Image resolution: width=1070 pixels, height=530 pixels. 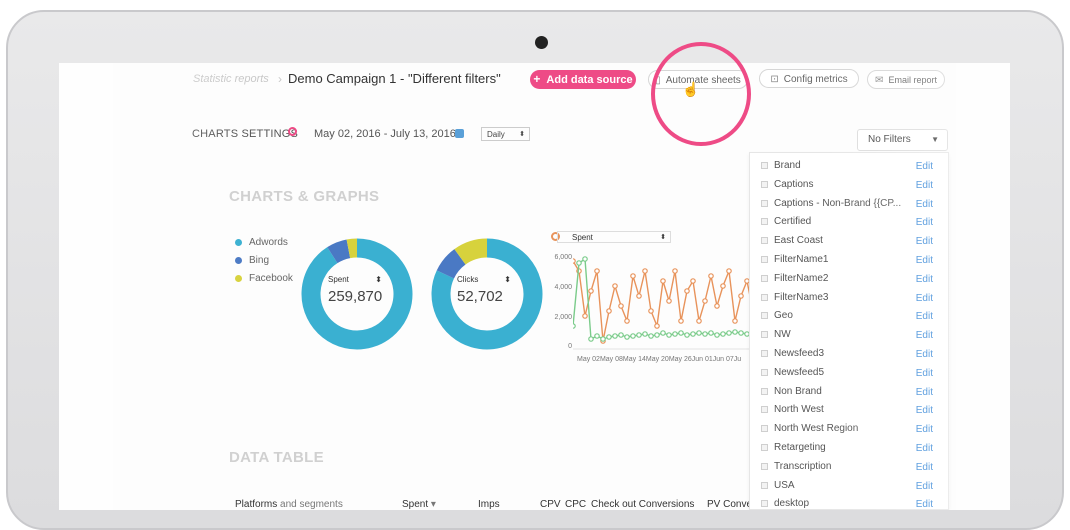 I want to click on filter-option: Captions - Non-Brand {{CP... Edit, so click(x=849, y=204).